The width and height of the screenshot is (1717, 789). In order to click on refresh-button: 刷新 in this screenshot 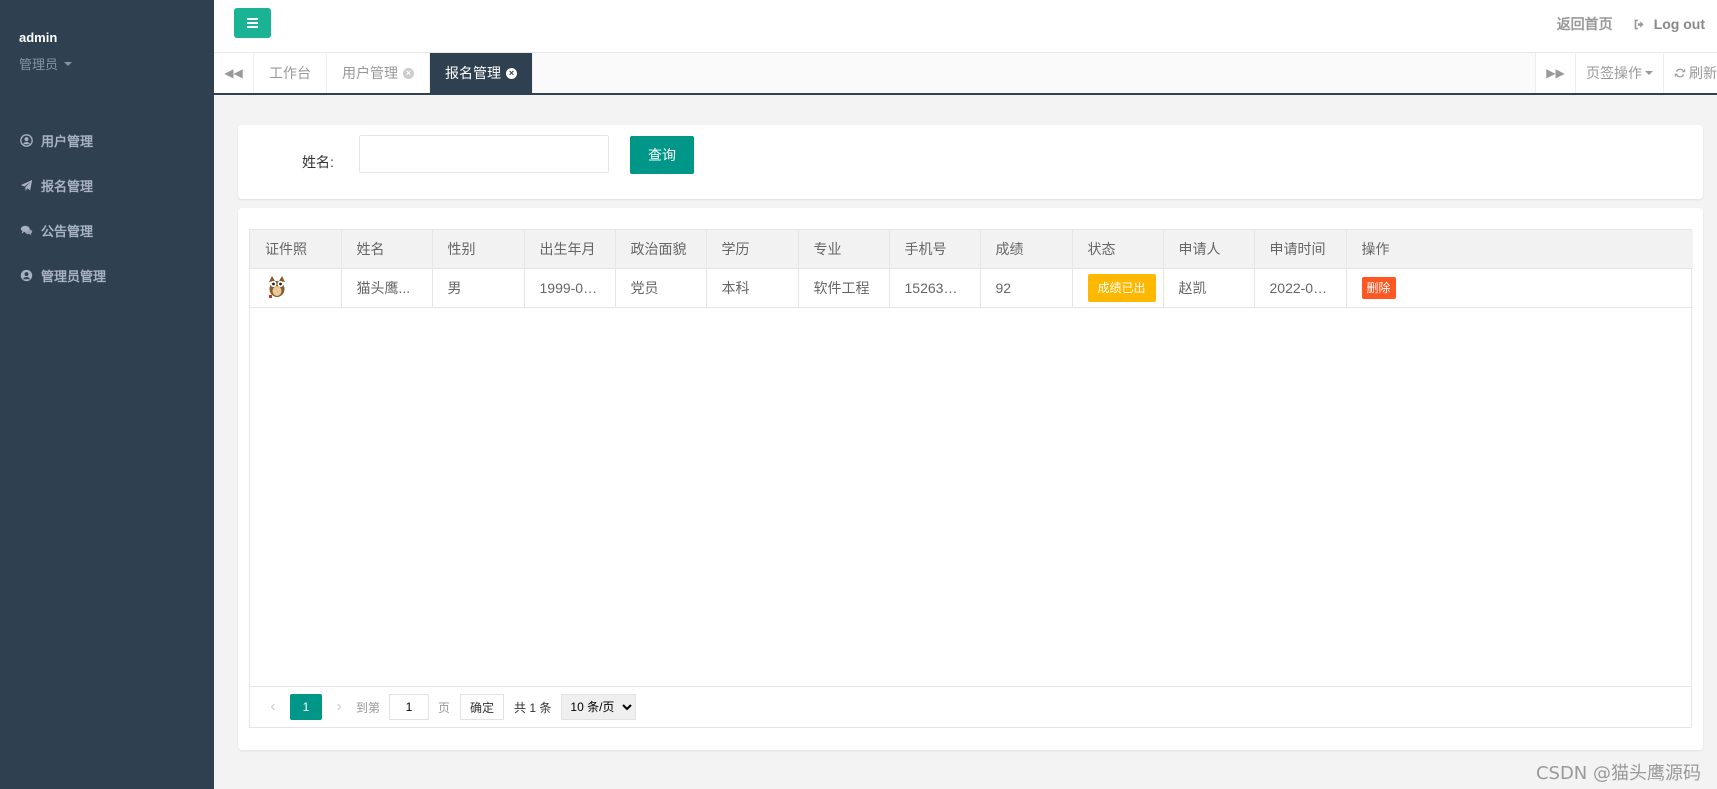, I will do `click(1690, 73)`.